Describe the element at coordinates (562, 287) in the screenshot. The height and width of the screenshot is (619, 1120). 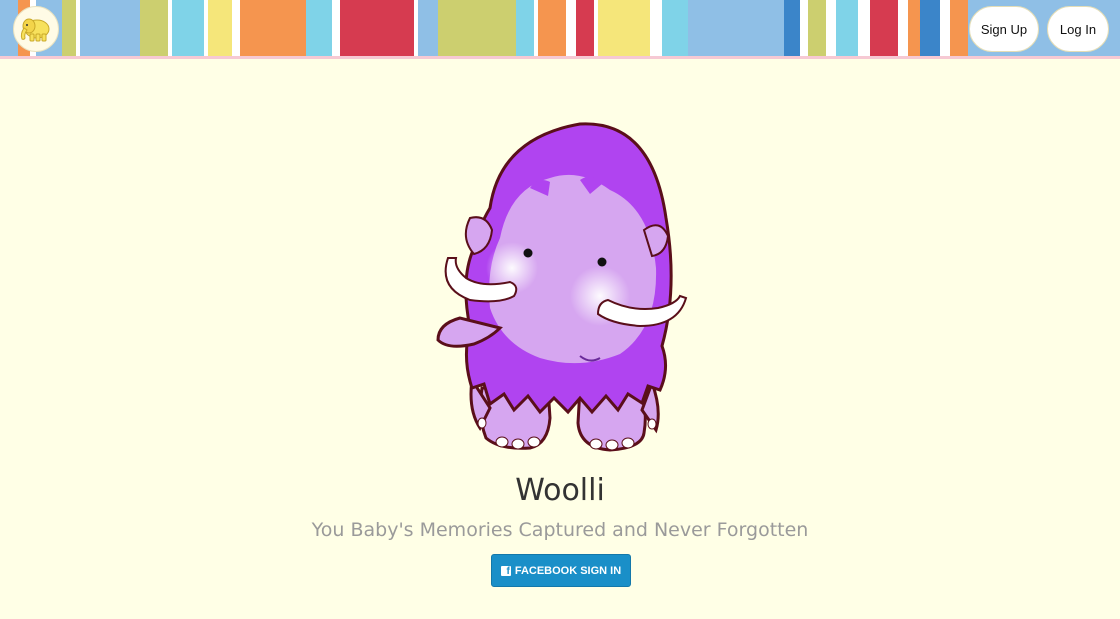
I see `woolly-mammoth-illustration` at that location.